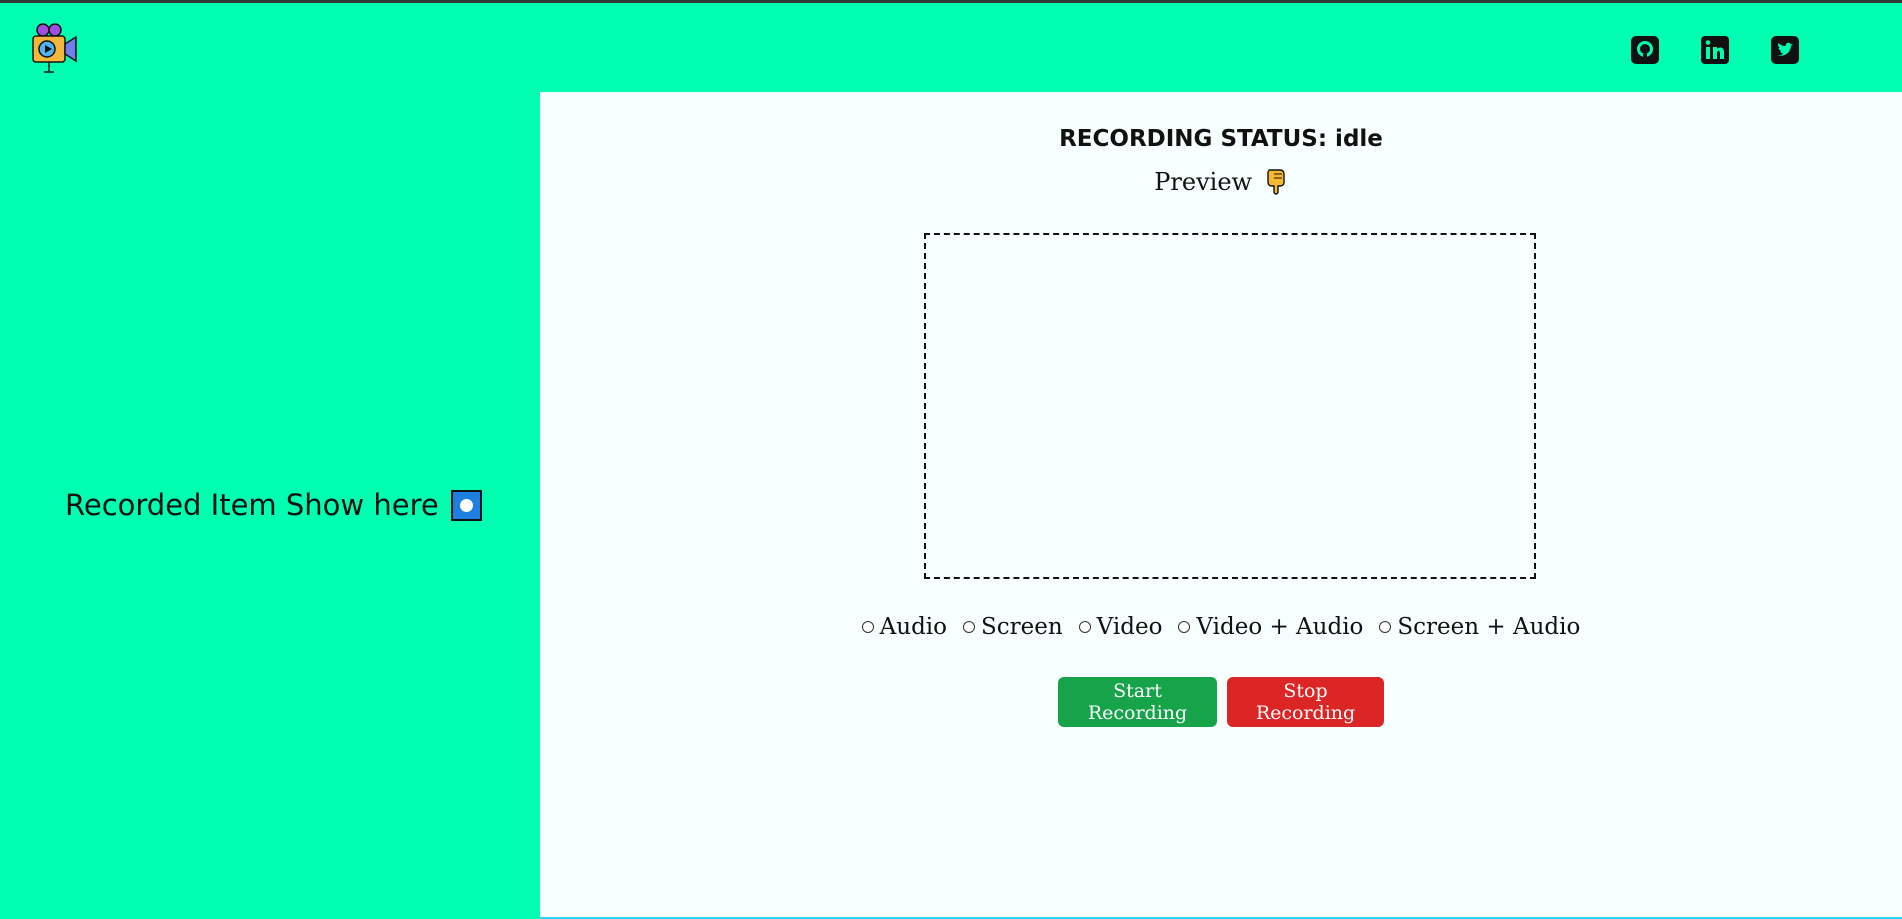  I want to click on option-screen: Screen, so click(1013, 627).